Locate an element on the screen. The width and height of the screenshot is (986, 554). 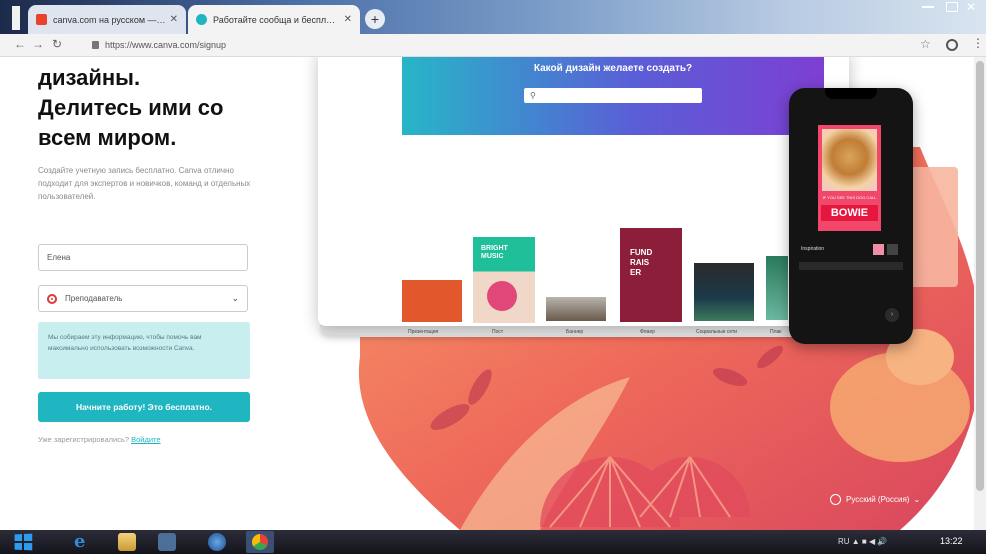
template-label: Флаер is located at coordinates (647, 332).